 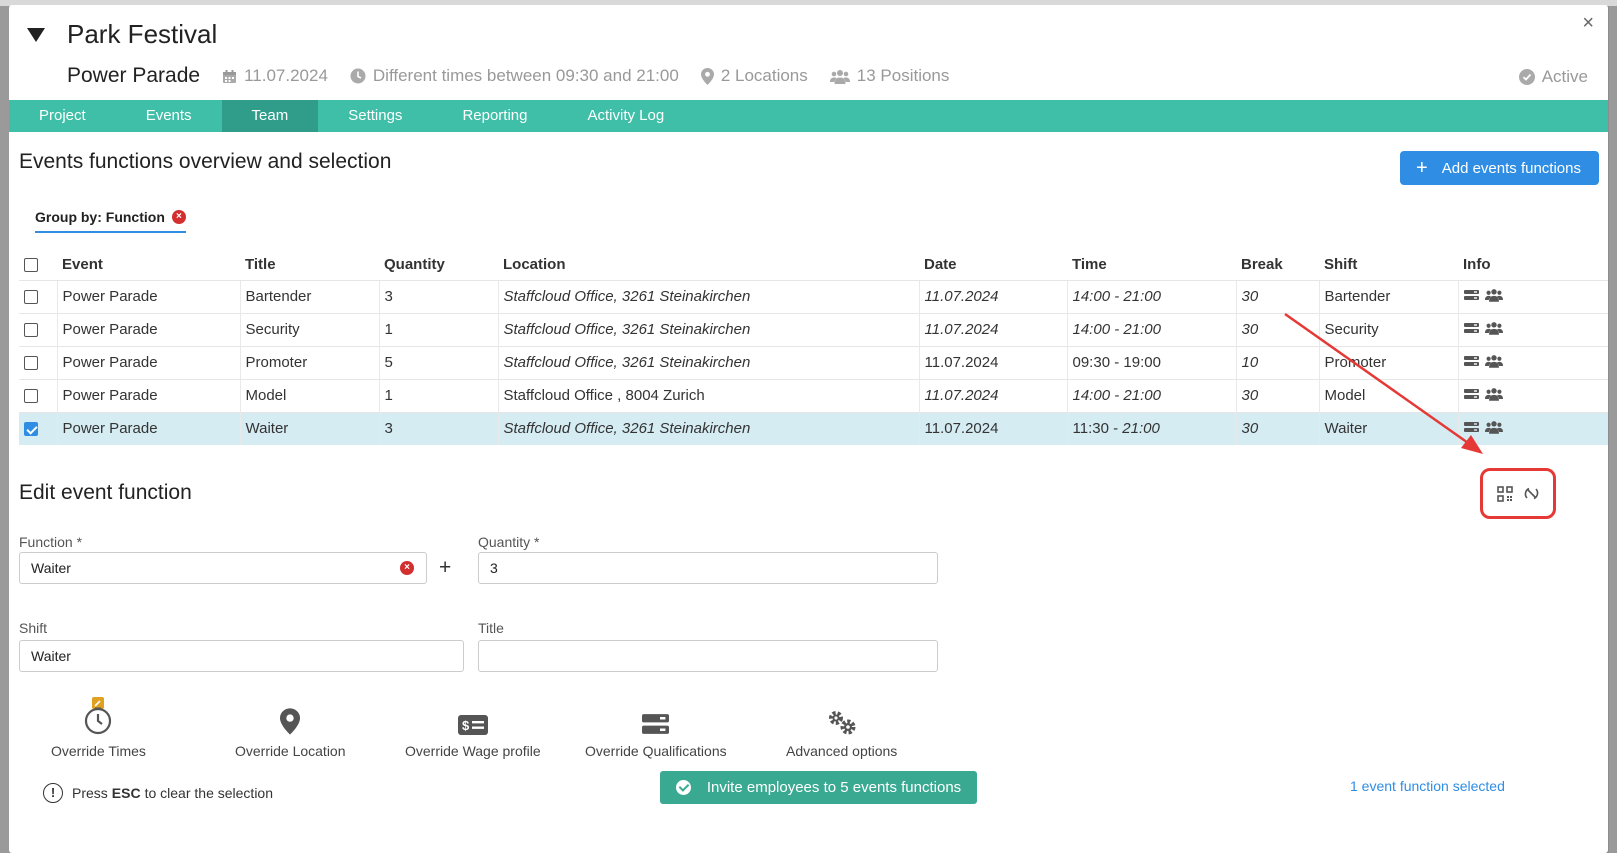 What do you see at coordinates (1531, 493) in the screenshot?
I see `unlink-icon` at bounding box center [1531, 493].